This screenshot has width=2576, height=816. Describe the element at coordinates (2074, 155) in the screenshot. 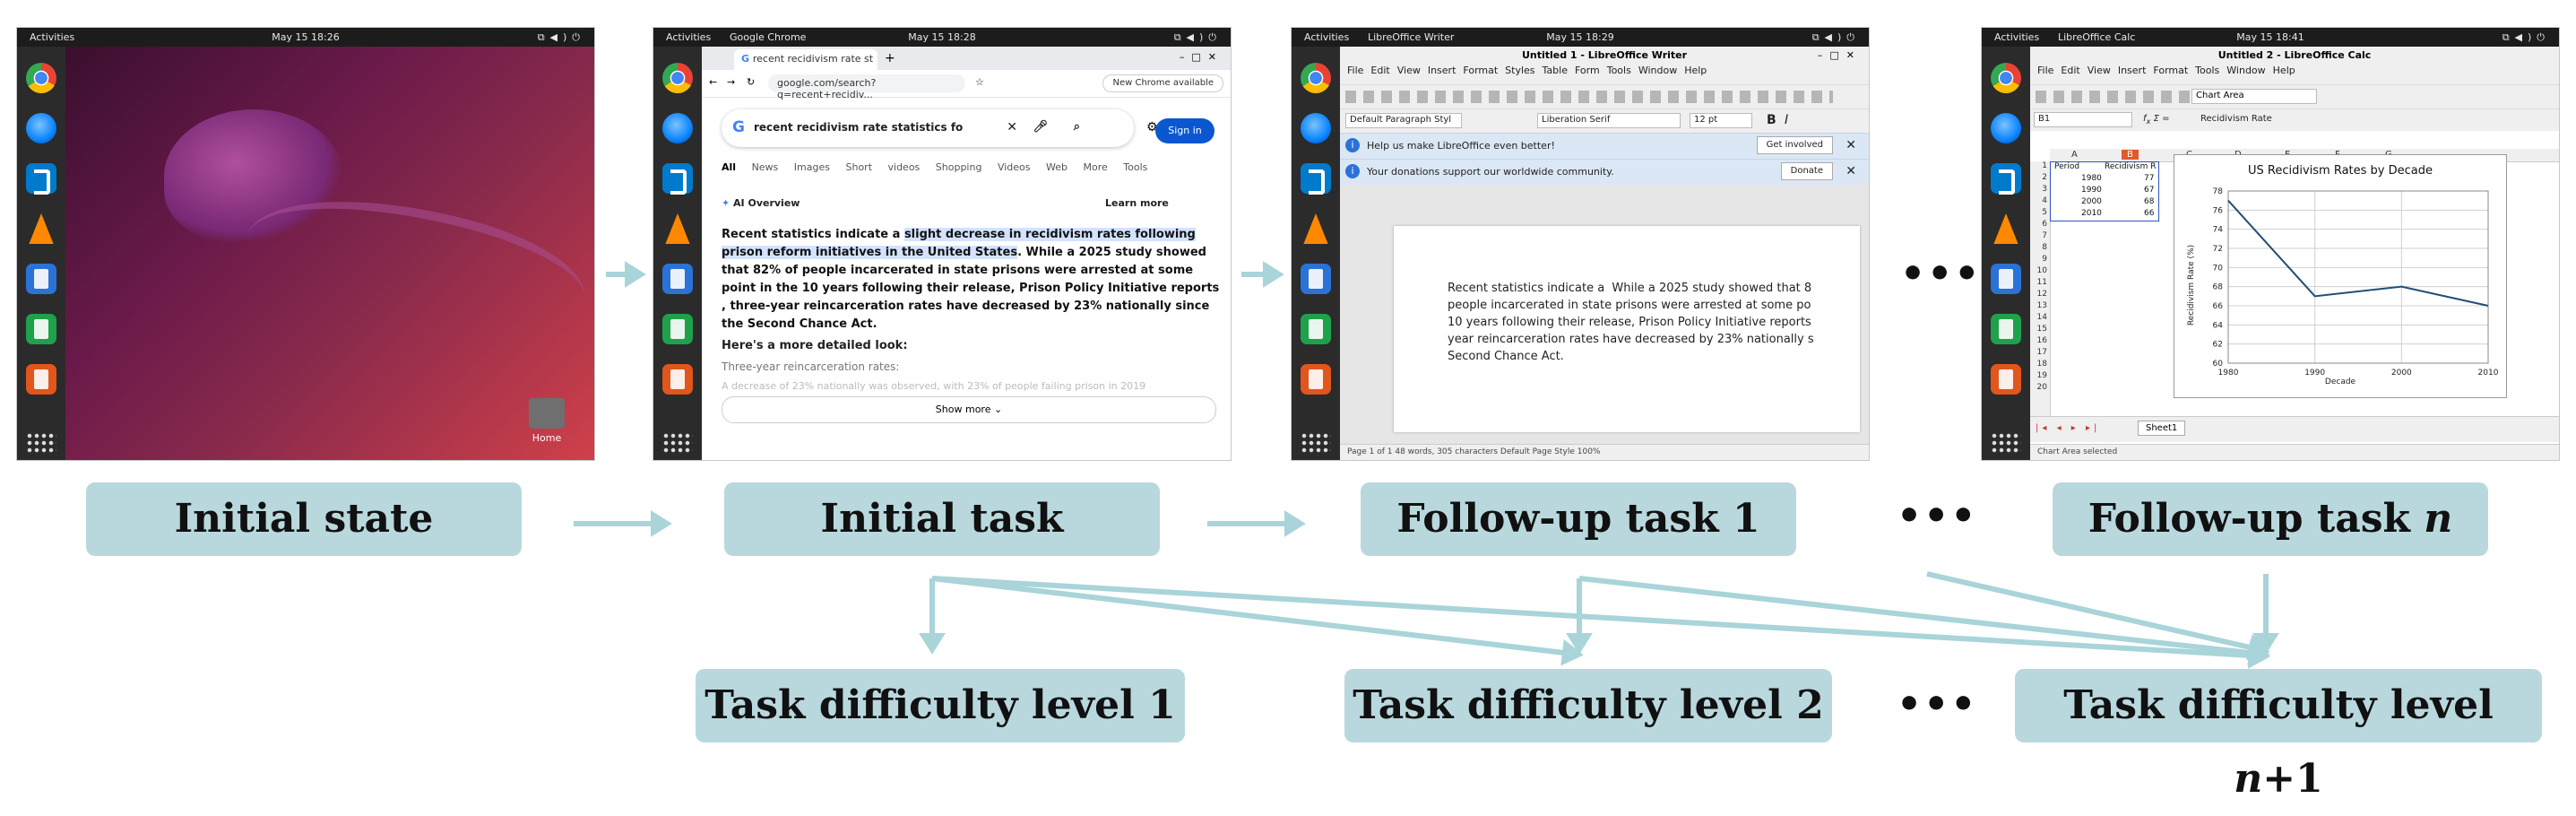

I see `col-header-a: A` at that location.